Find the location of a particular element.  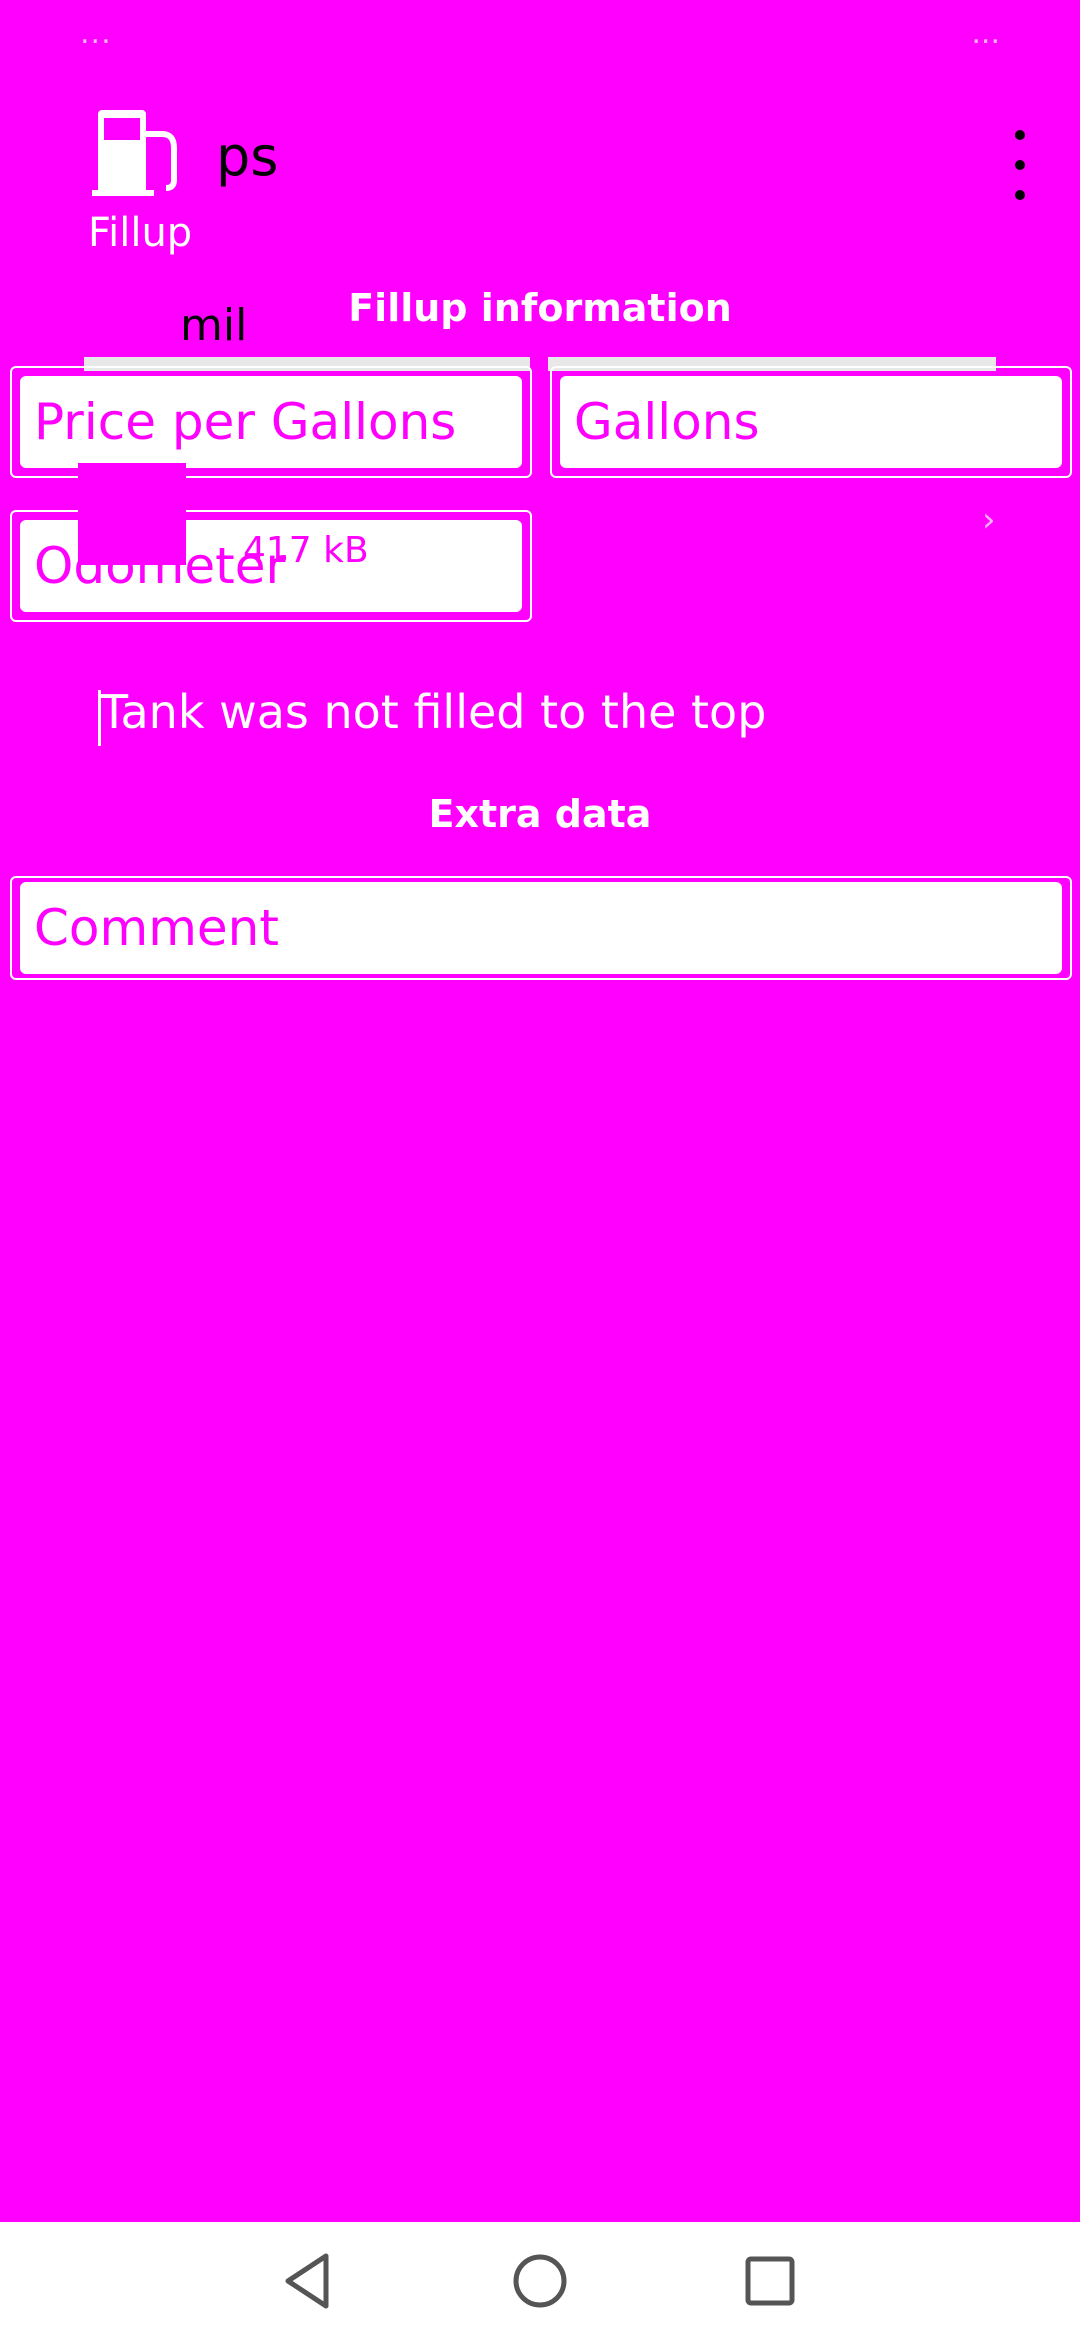

navigation-bar is located at coordinates (540, 2281).